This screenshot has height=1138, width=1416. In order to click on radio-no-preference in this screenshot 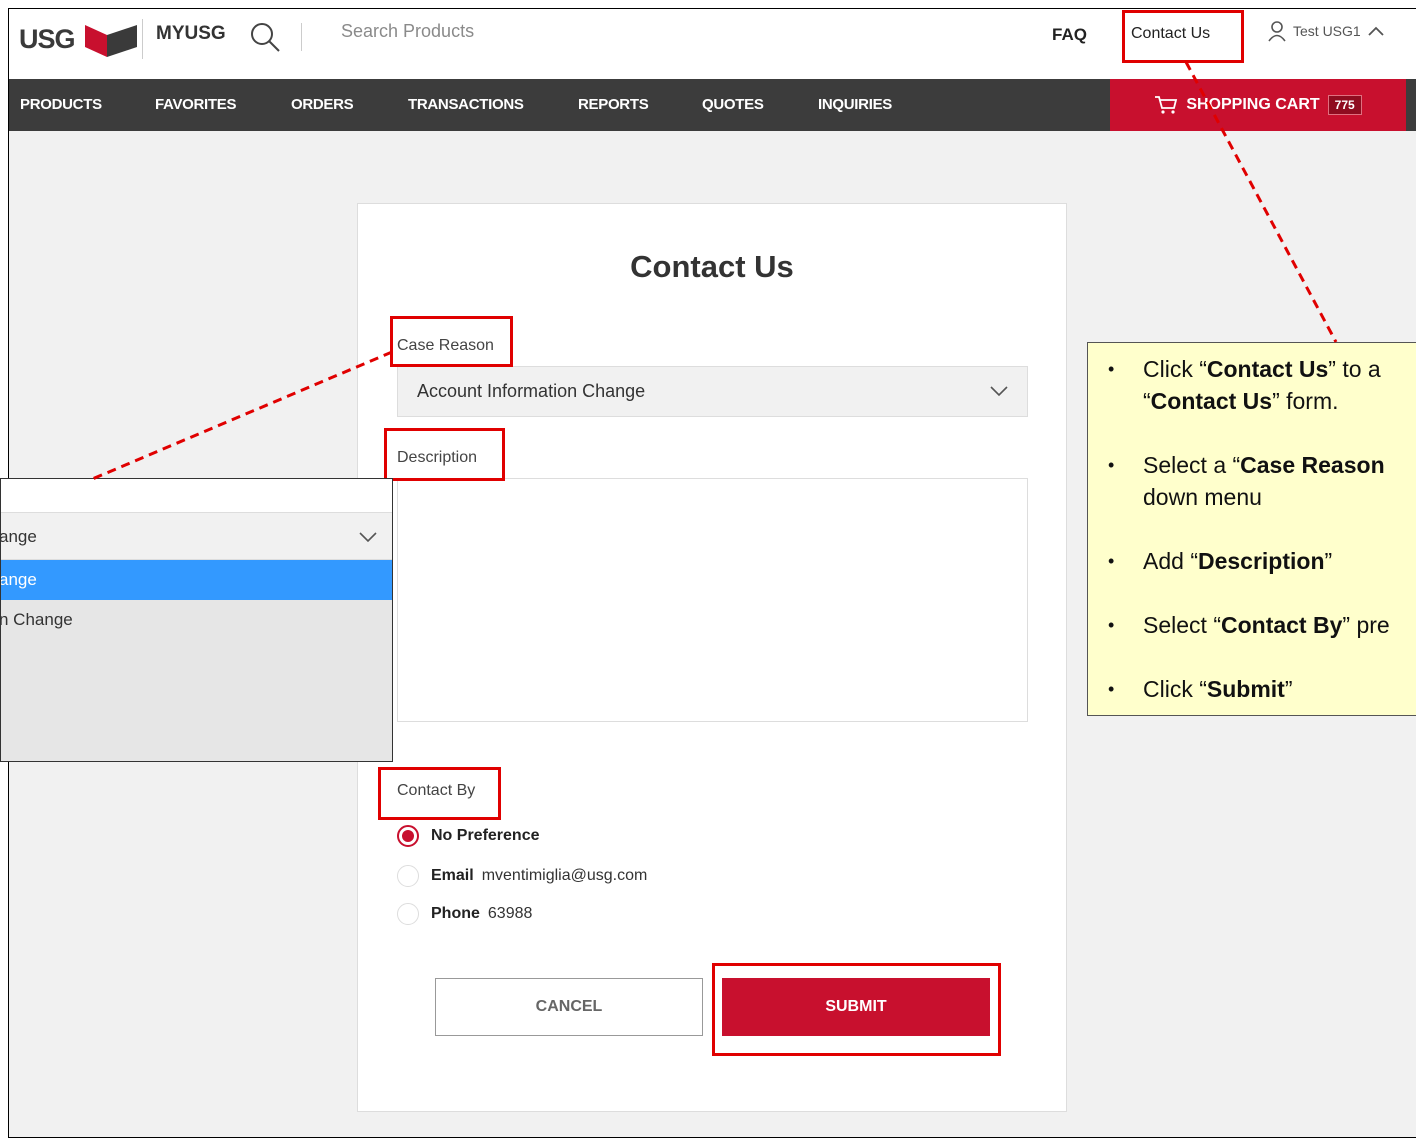, I will do `click(408, 836)`.